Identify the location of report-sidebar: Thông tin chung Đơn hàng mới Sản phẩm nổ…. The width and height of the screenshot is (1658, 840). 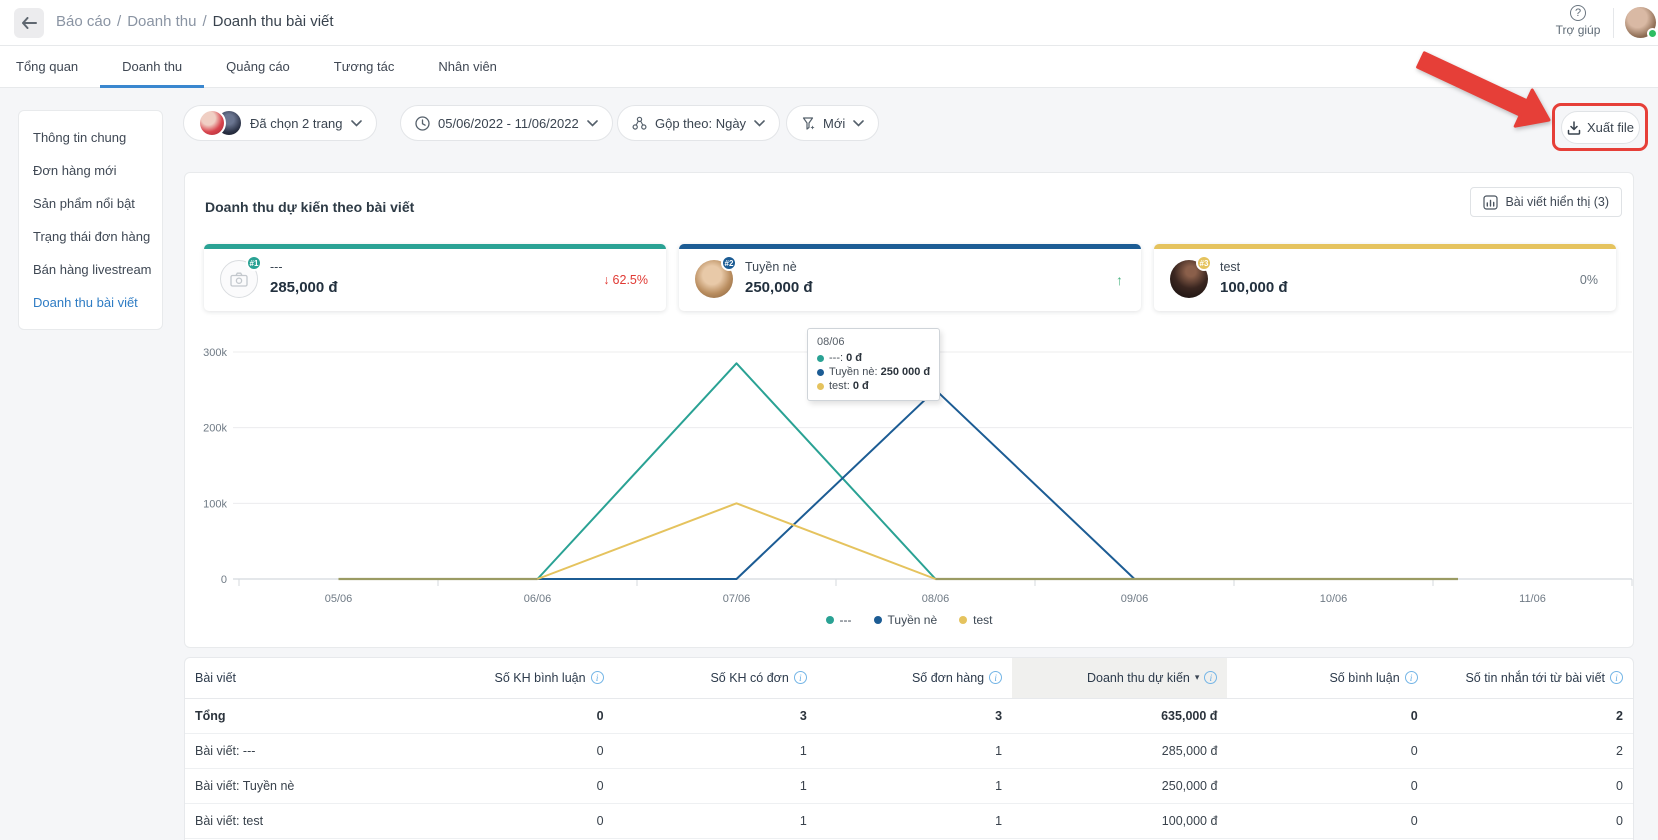
(90, 220).